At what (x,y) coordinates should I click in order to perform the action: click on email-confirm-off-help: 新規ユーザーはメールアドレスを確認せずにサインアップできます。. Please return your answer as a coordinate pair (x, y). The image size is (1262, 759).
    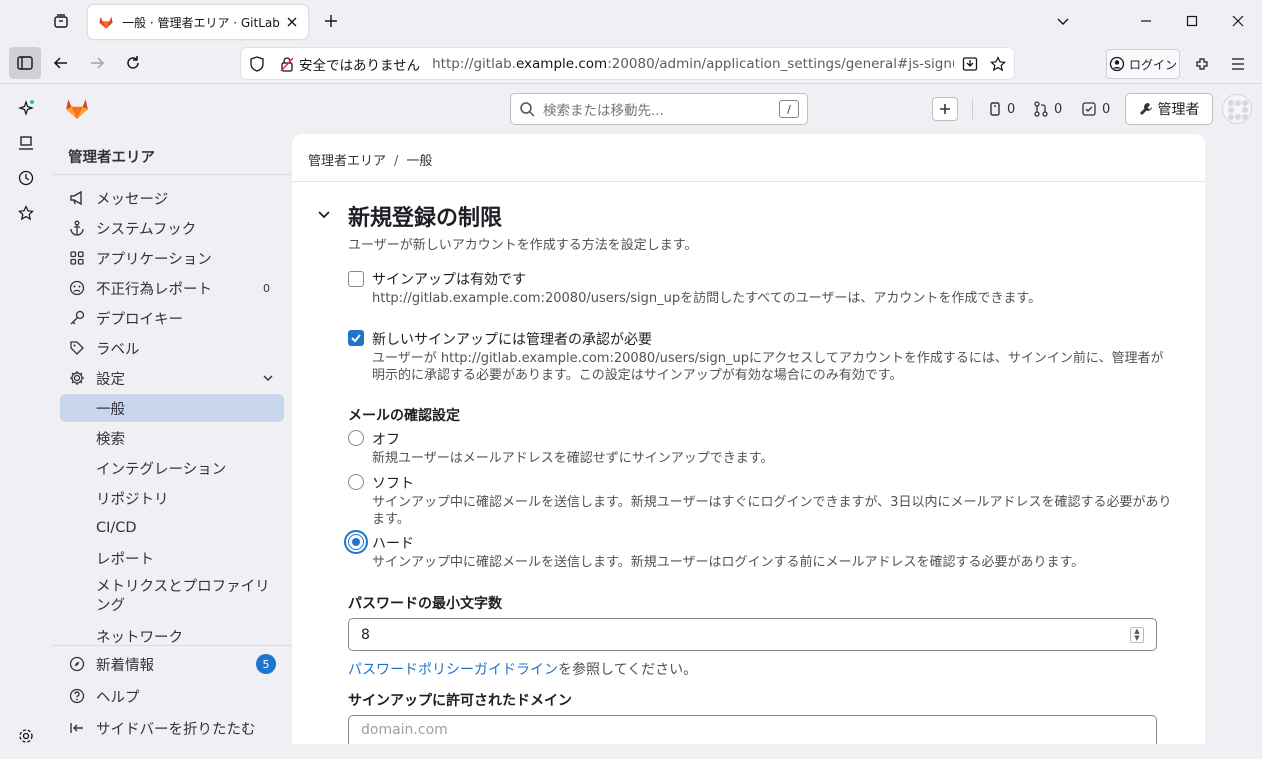
    Looking at the image, I should click on (573, 458).